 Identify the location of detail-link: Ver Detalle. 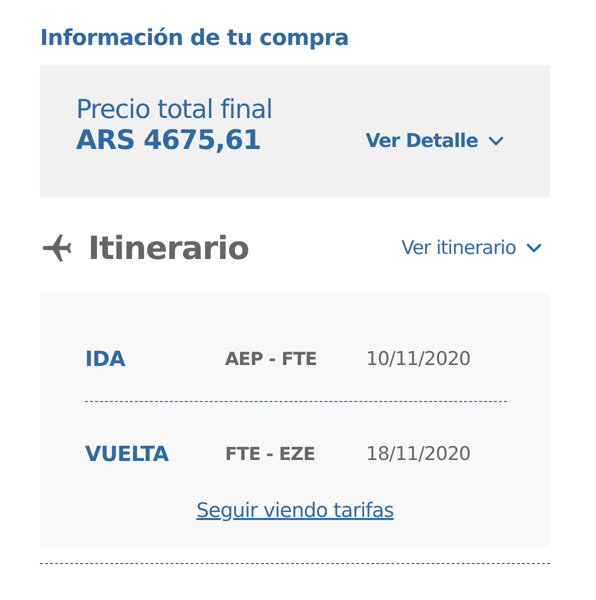
(435, 141).